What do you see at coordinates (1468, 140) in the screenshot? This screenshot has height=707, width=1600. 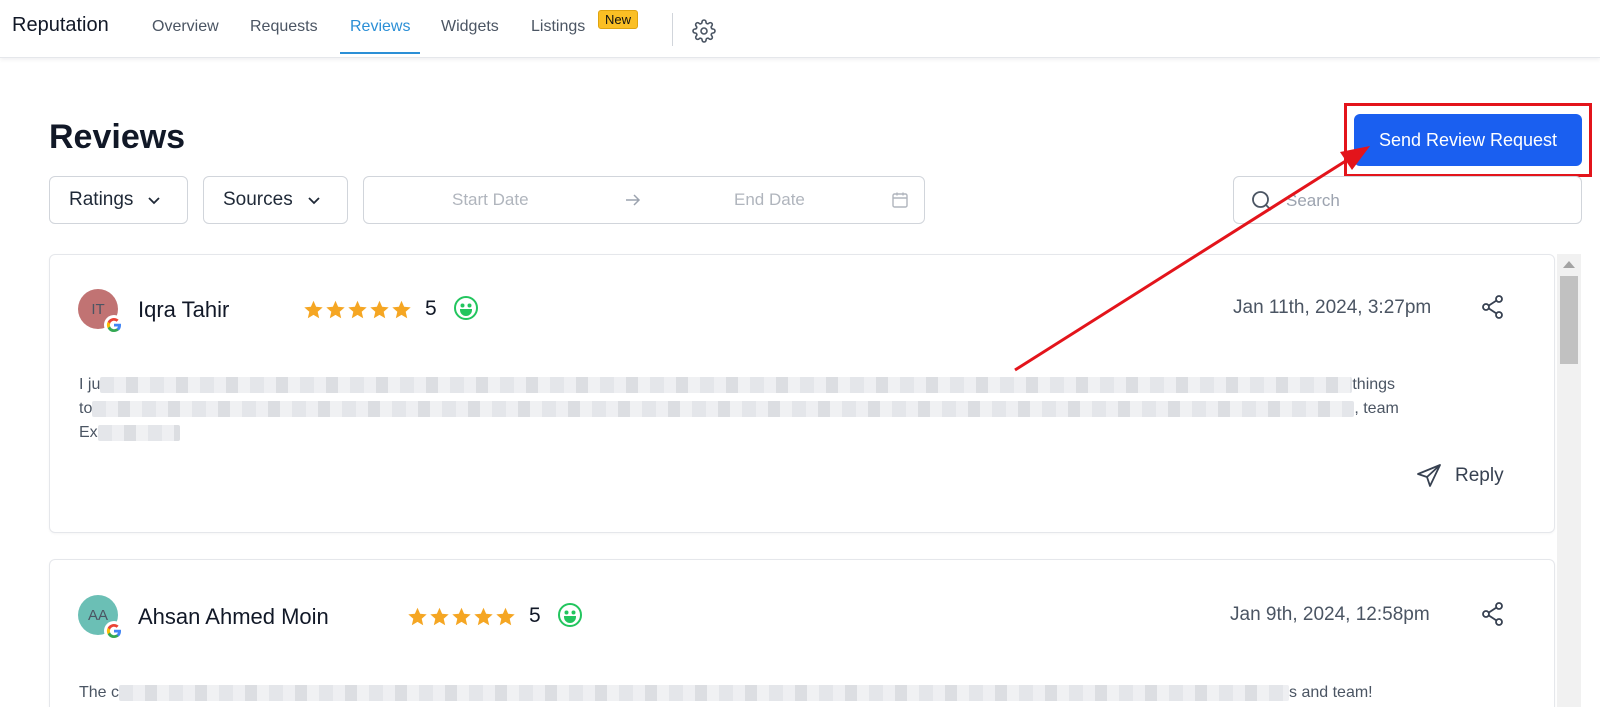 I see `annotation-highlight-box` at bounding box center [1468, 140].